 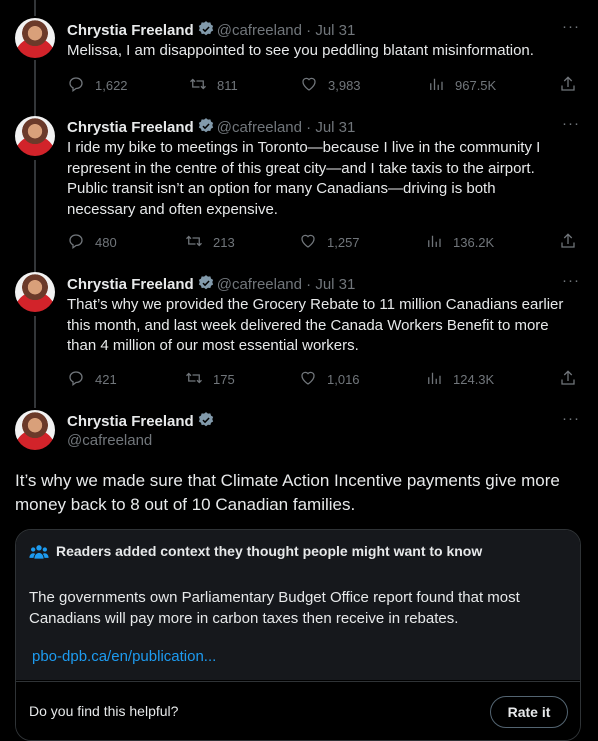 I want to click on tweet-actions: 480 213 1,257 136.2K, so click(x=323, y=242).